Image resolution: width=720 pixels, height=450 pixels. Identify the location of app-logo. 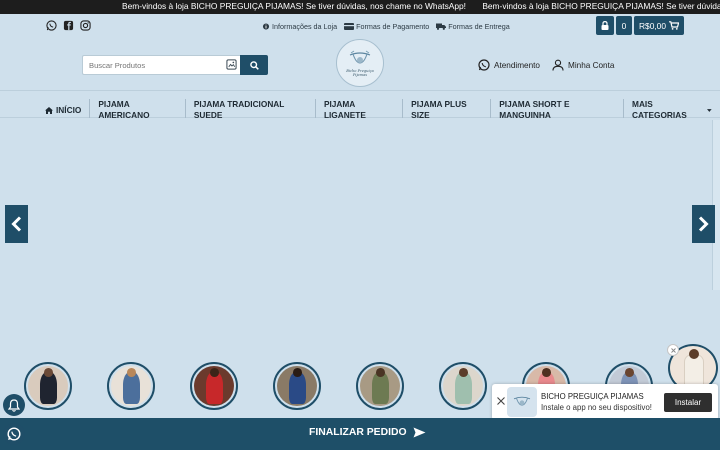
(522, 402).